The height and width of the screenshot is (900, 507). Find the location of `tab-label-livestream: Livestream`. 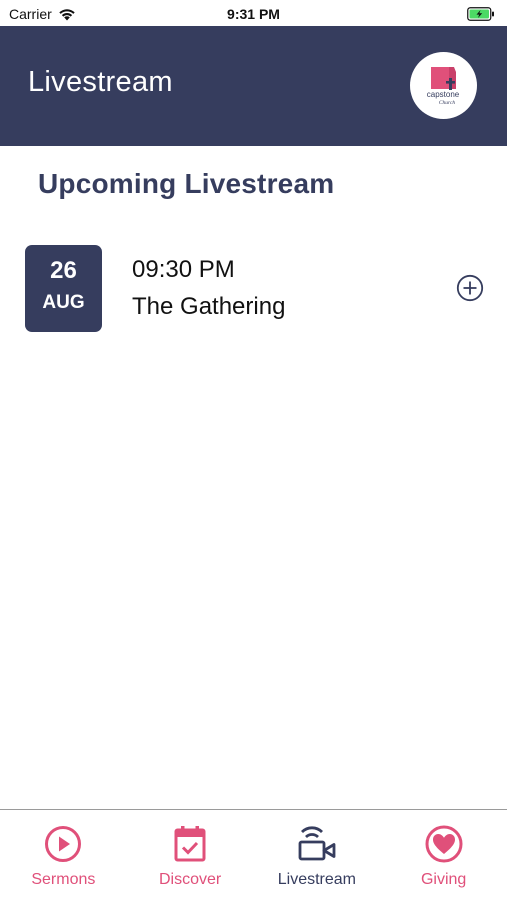

tab-label-livestream: Livestream is located at coordinates (316, 879).